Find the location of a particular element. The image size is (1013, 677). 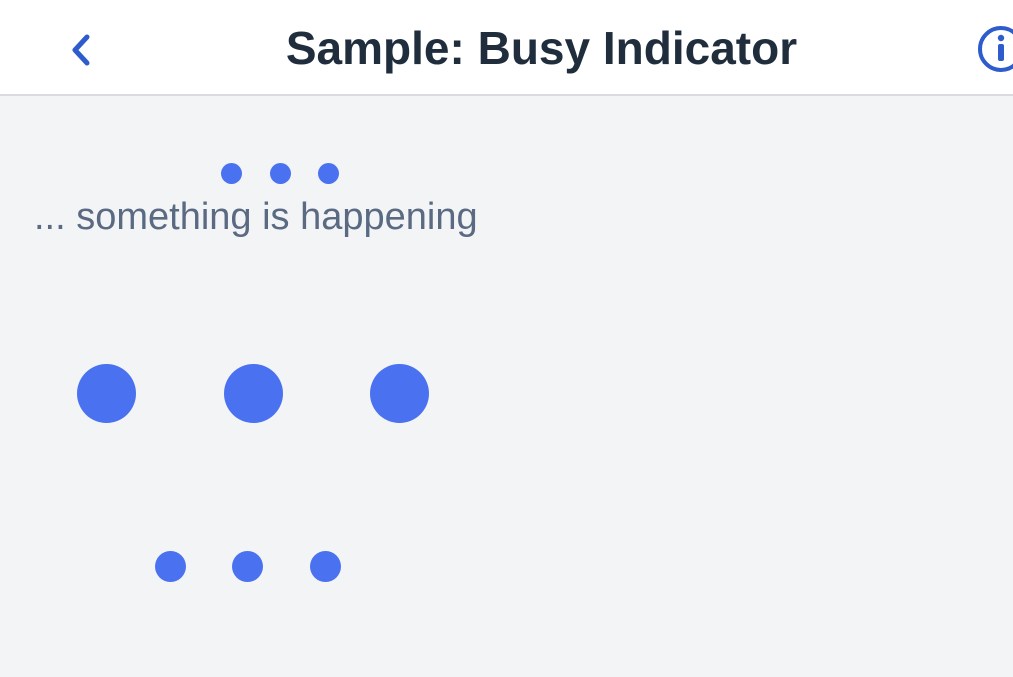

info-icon is located at coordinates (995, 49).